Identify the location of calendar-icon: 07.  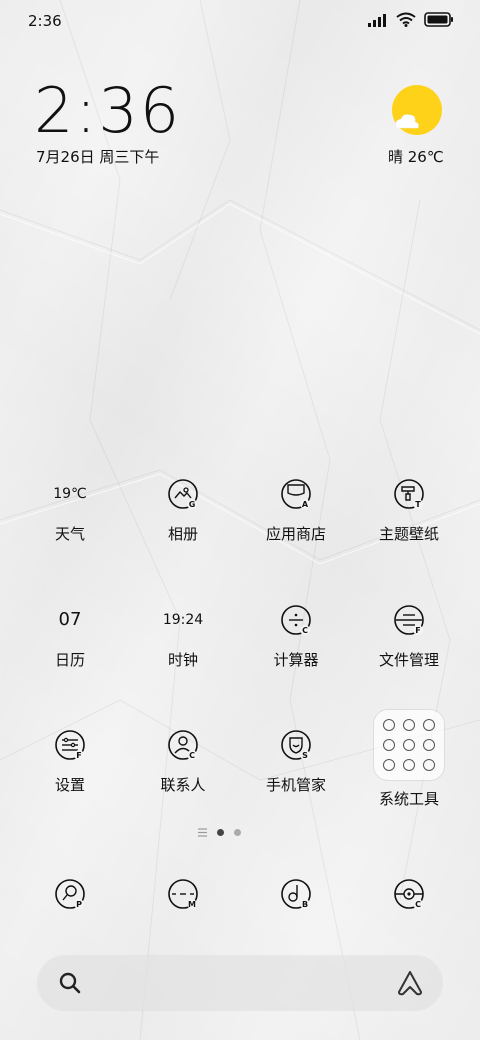
(70, 620).